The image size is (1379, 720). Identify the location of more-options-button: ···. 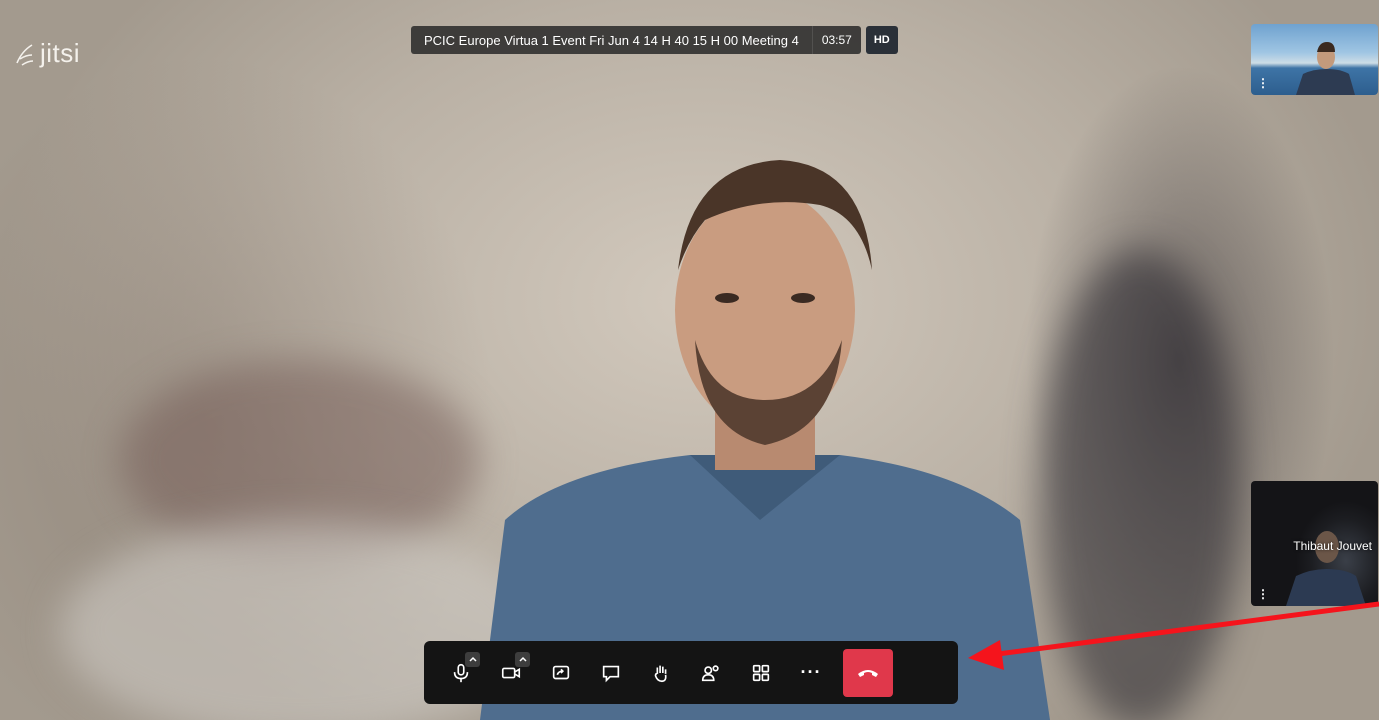
(811, 673).